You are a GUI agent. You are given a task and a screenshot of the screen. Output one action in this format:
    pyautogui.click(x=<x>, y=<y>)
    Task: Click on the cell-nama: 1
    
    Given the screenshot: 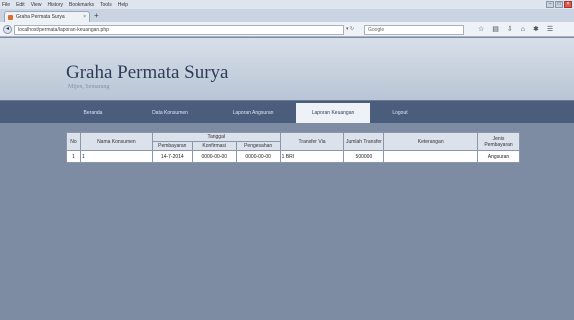 What is the action you would take?
    pyautogui.click(x=116, y=156)
    